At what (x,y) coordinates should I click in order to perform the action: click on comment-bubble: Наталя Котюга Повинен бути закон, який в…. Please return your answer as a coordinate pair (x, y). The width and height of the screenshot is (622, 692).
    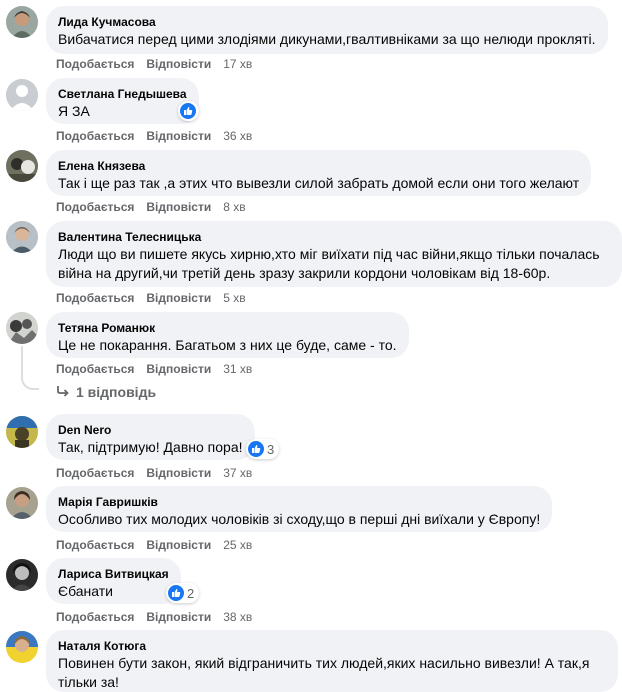
    Looking at the image, I should click on (332, 661).